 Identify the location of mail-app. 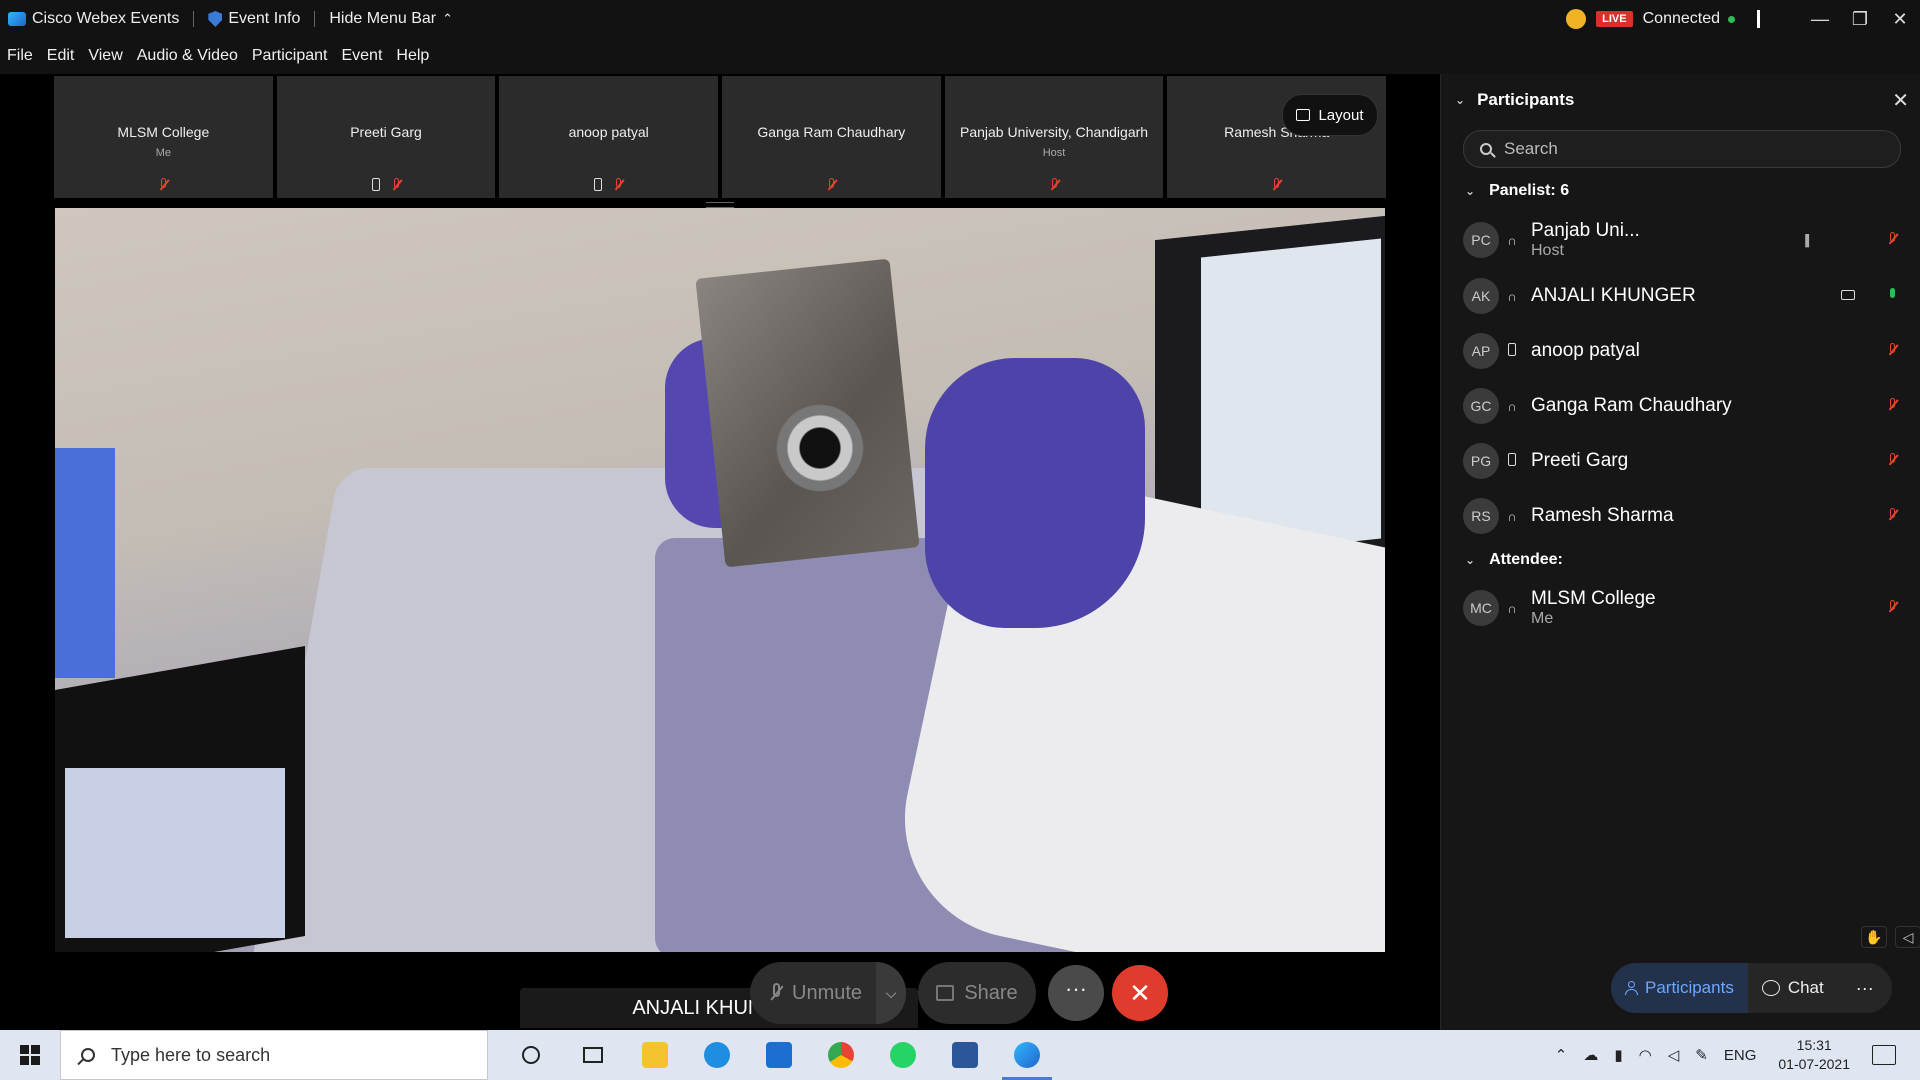
(779, 1055).